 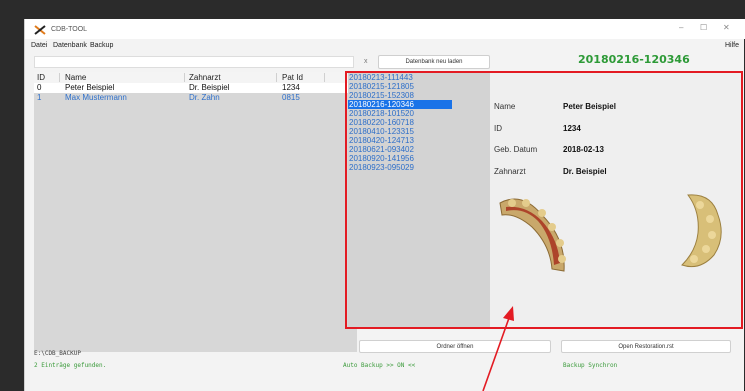 I want to click on selected-record-id: 20180216-120346, so click(x=634, y=59).